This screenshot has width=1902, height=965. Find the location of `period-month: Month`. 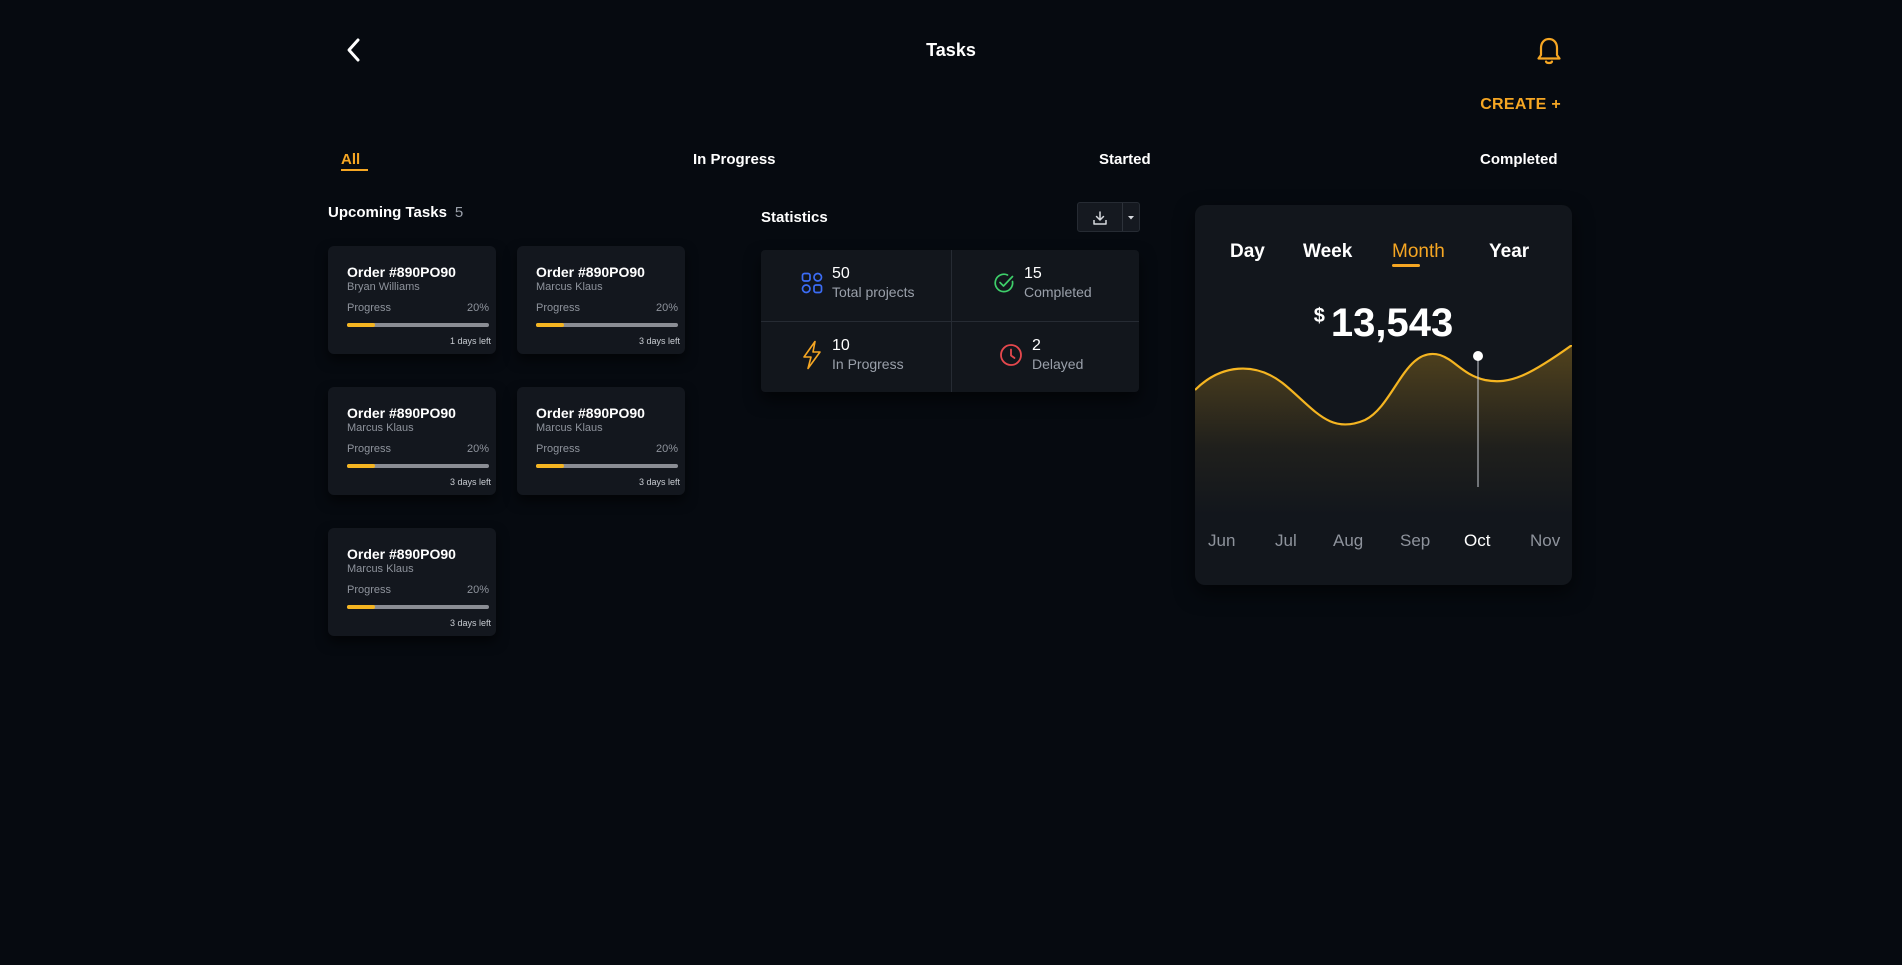

period-month: Month is located at coordinates (1418, 252).